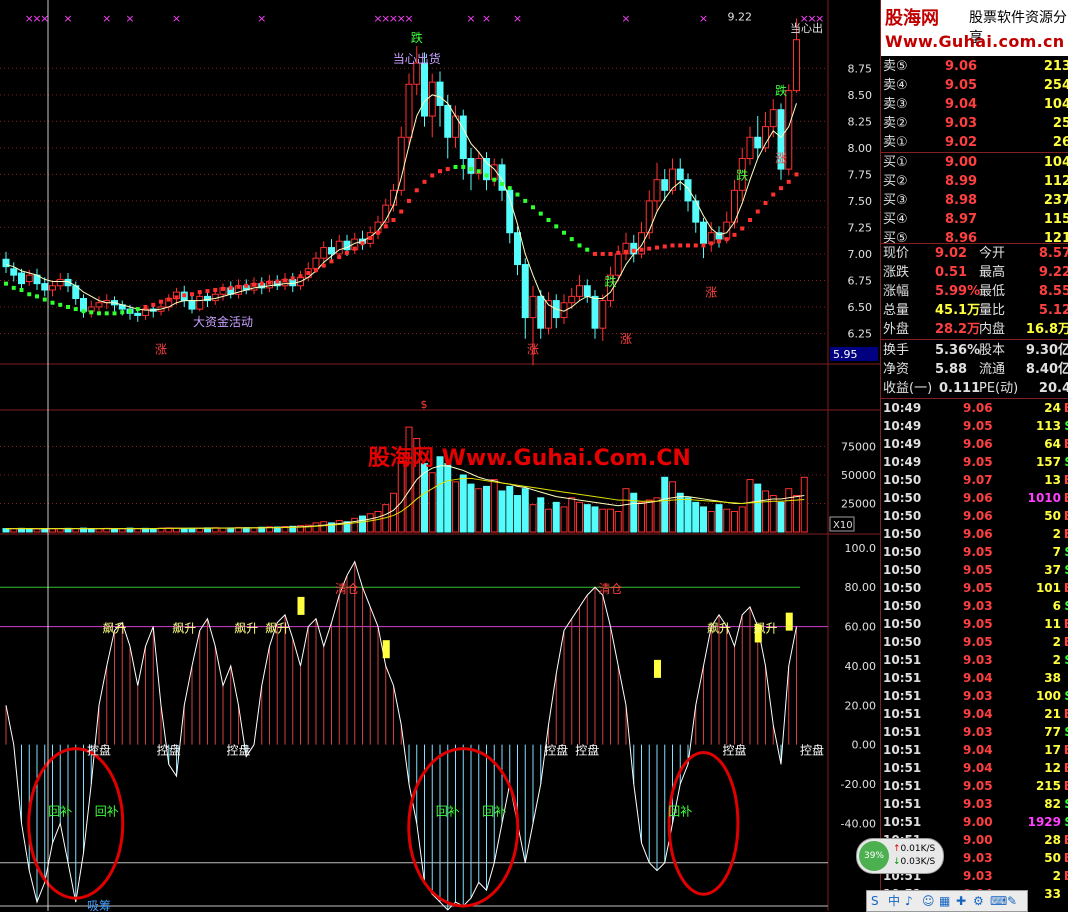 This screenshot has width=1068, height=912. Describe the element at coordinates (974, 28) in the screenshot. I see `site-logo: 股海网 股票软件资源分享 Www.Guhai.com.cn` at that location.